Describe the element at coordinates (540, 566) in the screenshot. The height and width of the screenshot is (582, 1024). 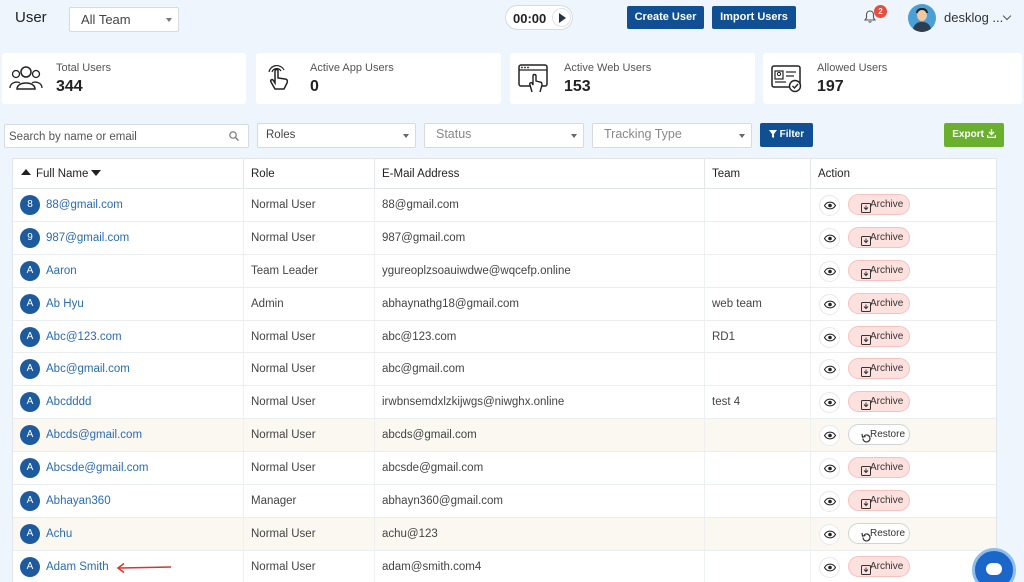
I see `cell-email: adam@smith.com4` at that location.